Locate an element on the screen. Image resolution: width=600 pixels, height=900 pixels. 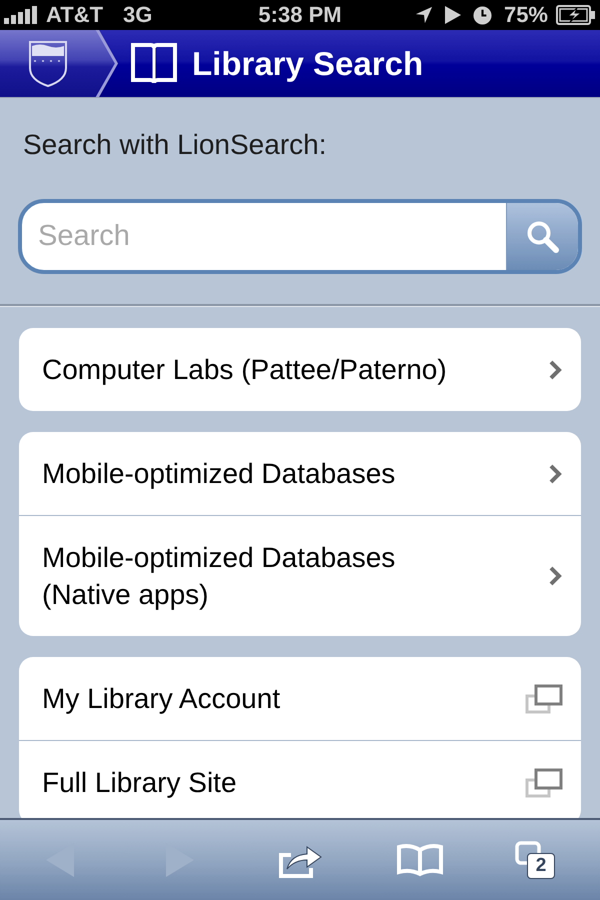
signal-icon is located at coordinates (21, 15).